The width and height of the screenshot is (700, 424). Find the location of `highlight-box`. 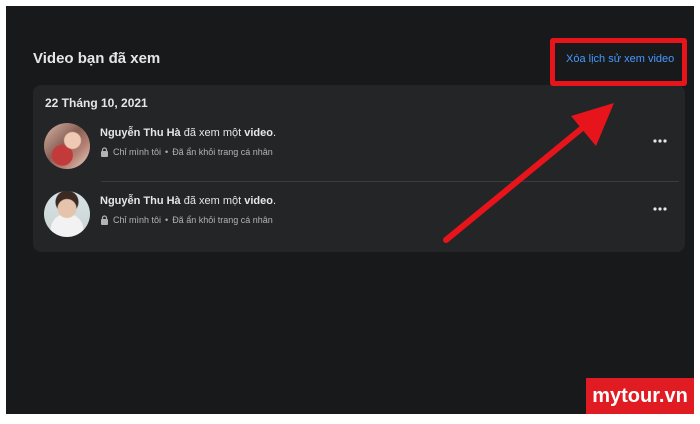

highlight-box is located at coordinates (618, 62).